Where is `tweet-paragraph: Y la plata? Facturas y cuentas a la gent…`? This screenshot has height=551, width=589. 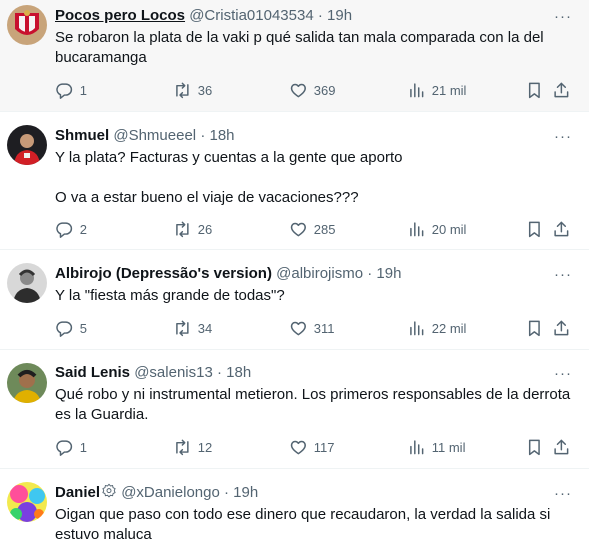 tweet-paragraph: Y la plata? Facturas y cuentas a la gent… is located at coordinates (229, 157).